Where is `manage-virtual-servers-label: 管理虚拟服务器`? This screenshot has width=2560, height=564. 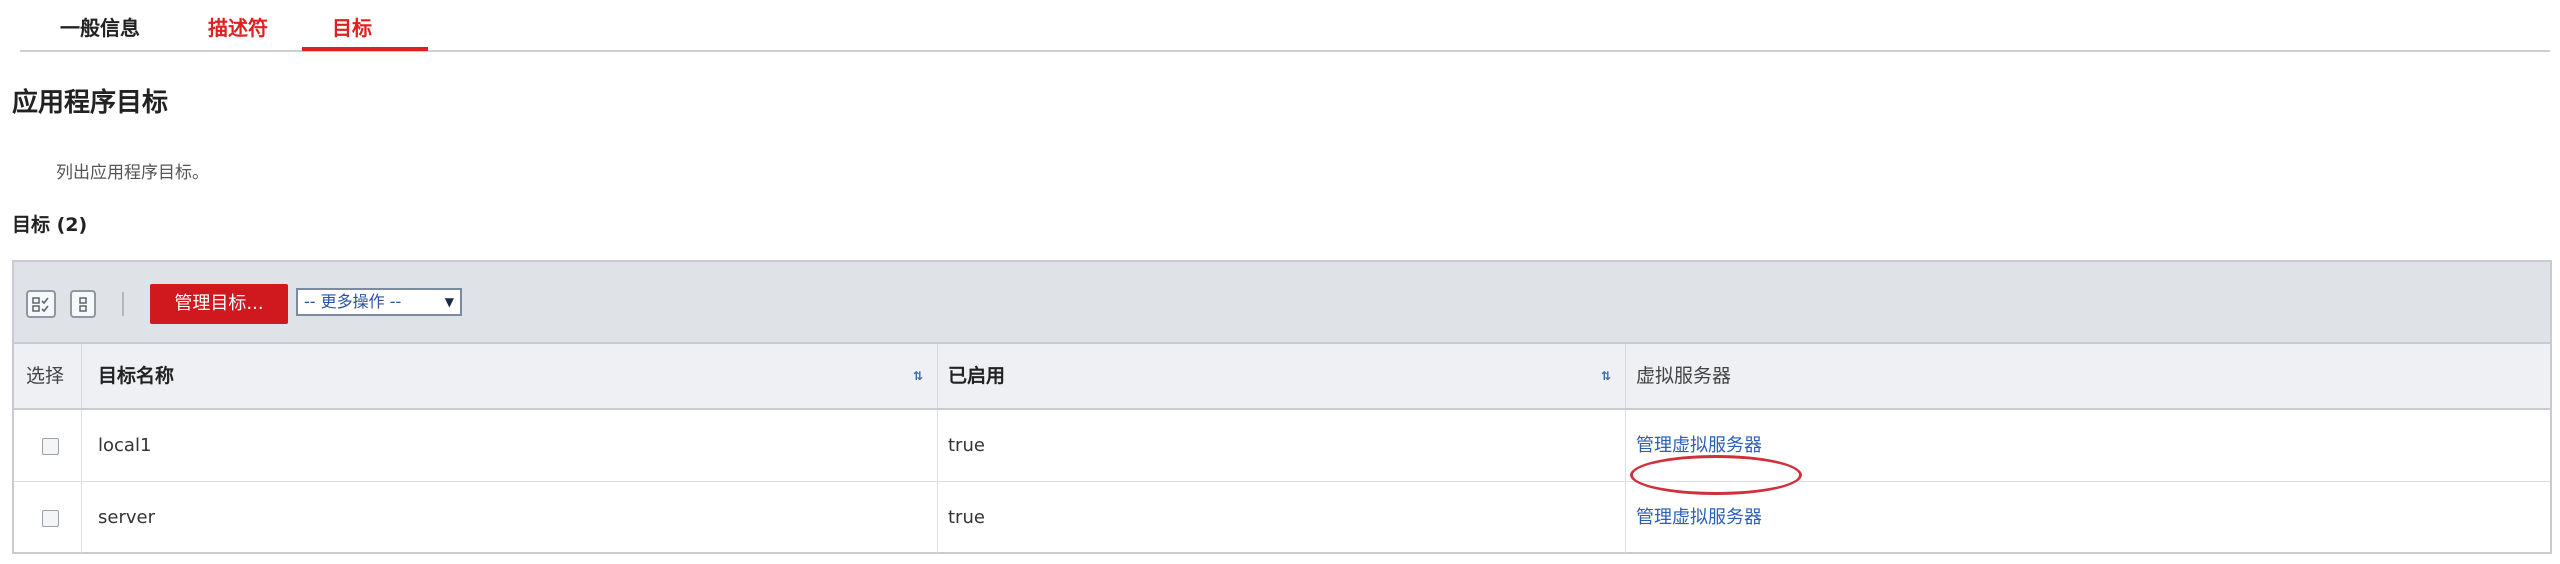 manage-virtual-servers-label: 管理虚拟服务器 is located at coordinates (1699, 445).